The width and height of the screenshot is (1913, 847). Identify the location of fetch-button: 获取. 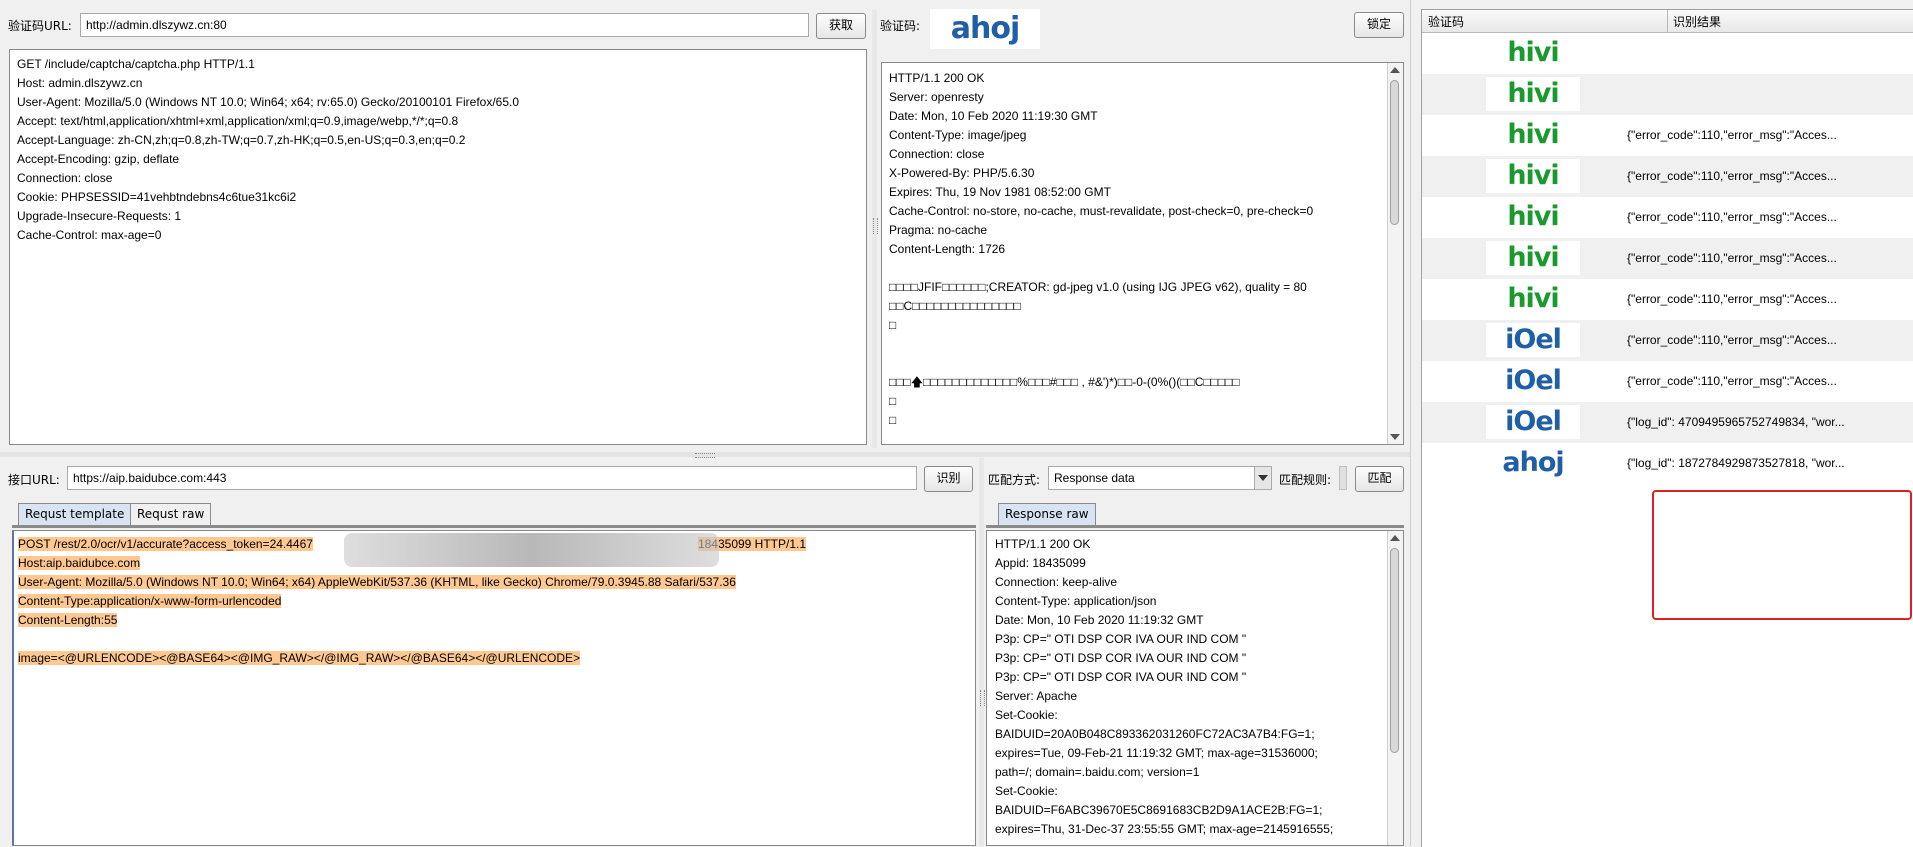
(841, 26).